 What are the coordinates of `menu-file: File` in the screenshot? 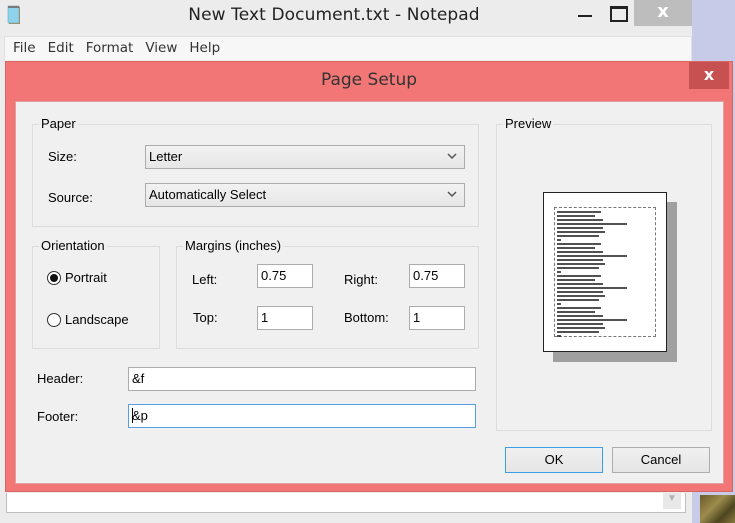 It's located at (22, 46).